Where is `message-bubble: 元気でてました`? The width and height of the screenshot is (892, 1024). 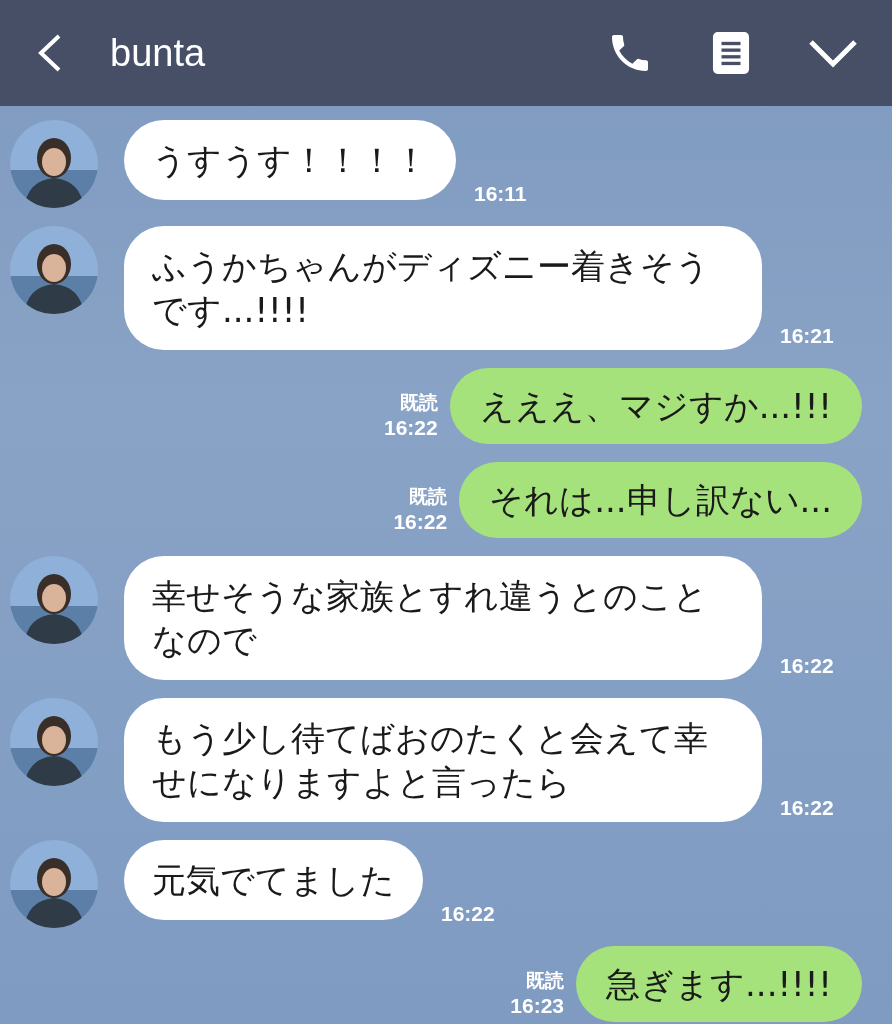 message-bubble: 元気でてました is located at coordinates (273, 880).